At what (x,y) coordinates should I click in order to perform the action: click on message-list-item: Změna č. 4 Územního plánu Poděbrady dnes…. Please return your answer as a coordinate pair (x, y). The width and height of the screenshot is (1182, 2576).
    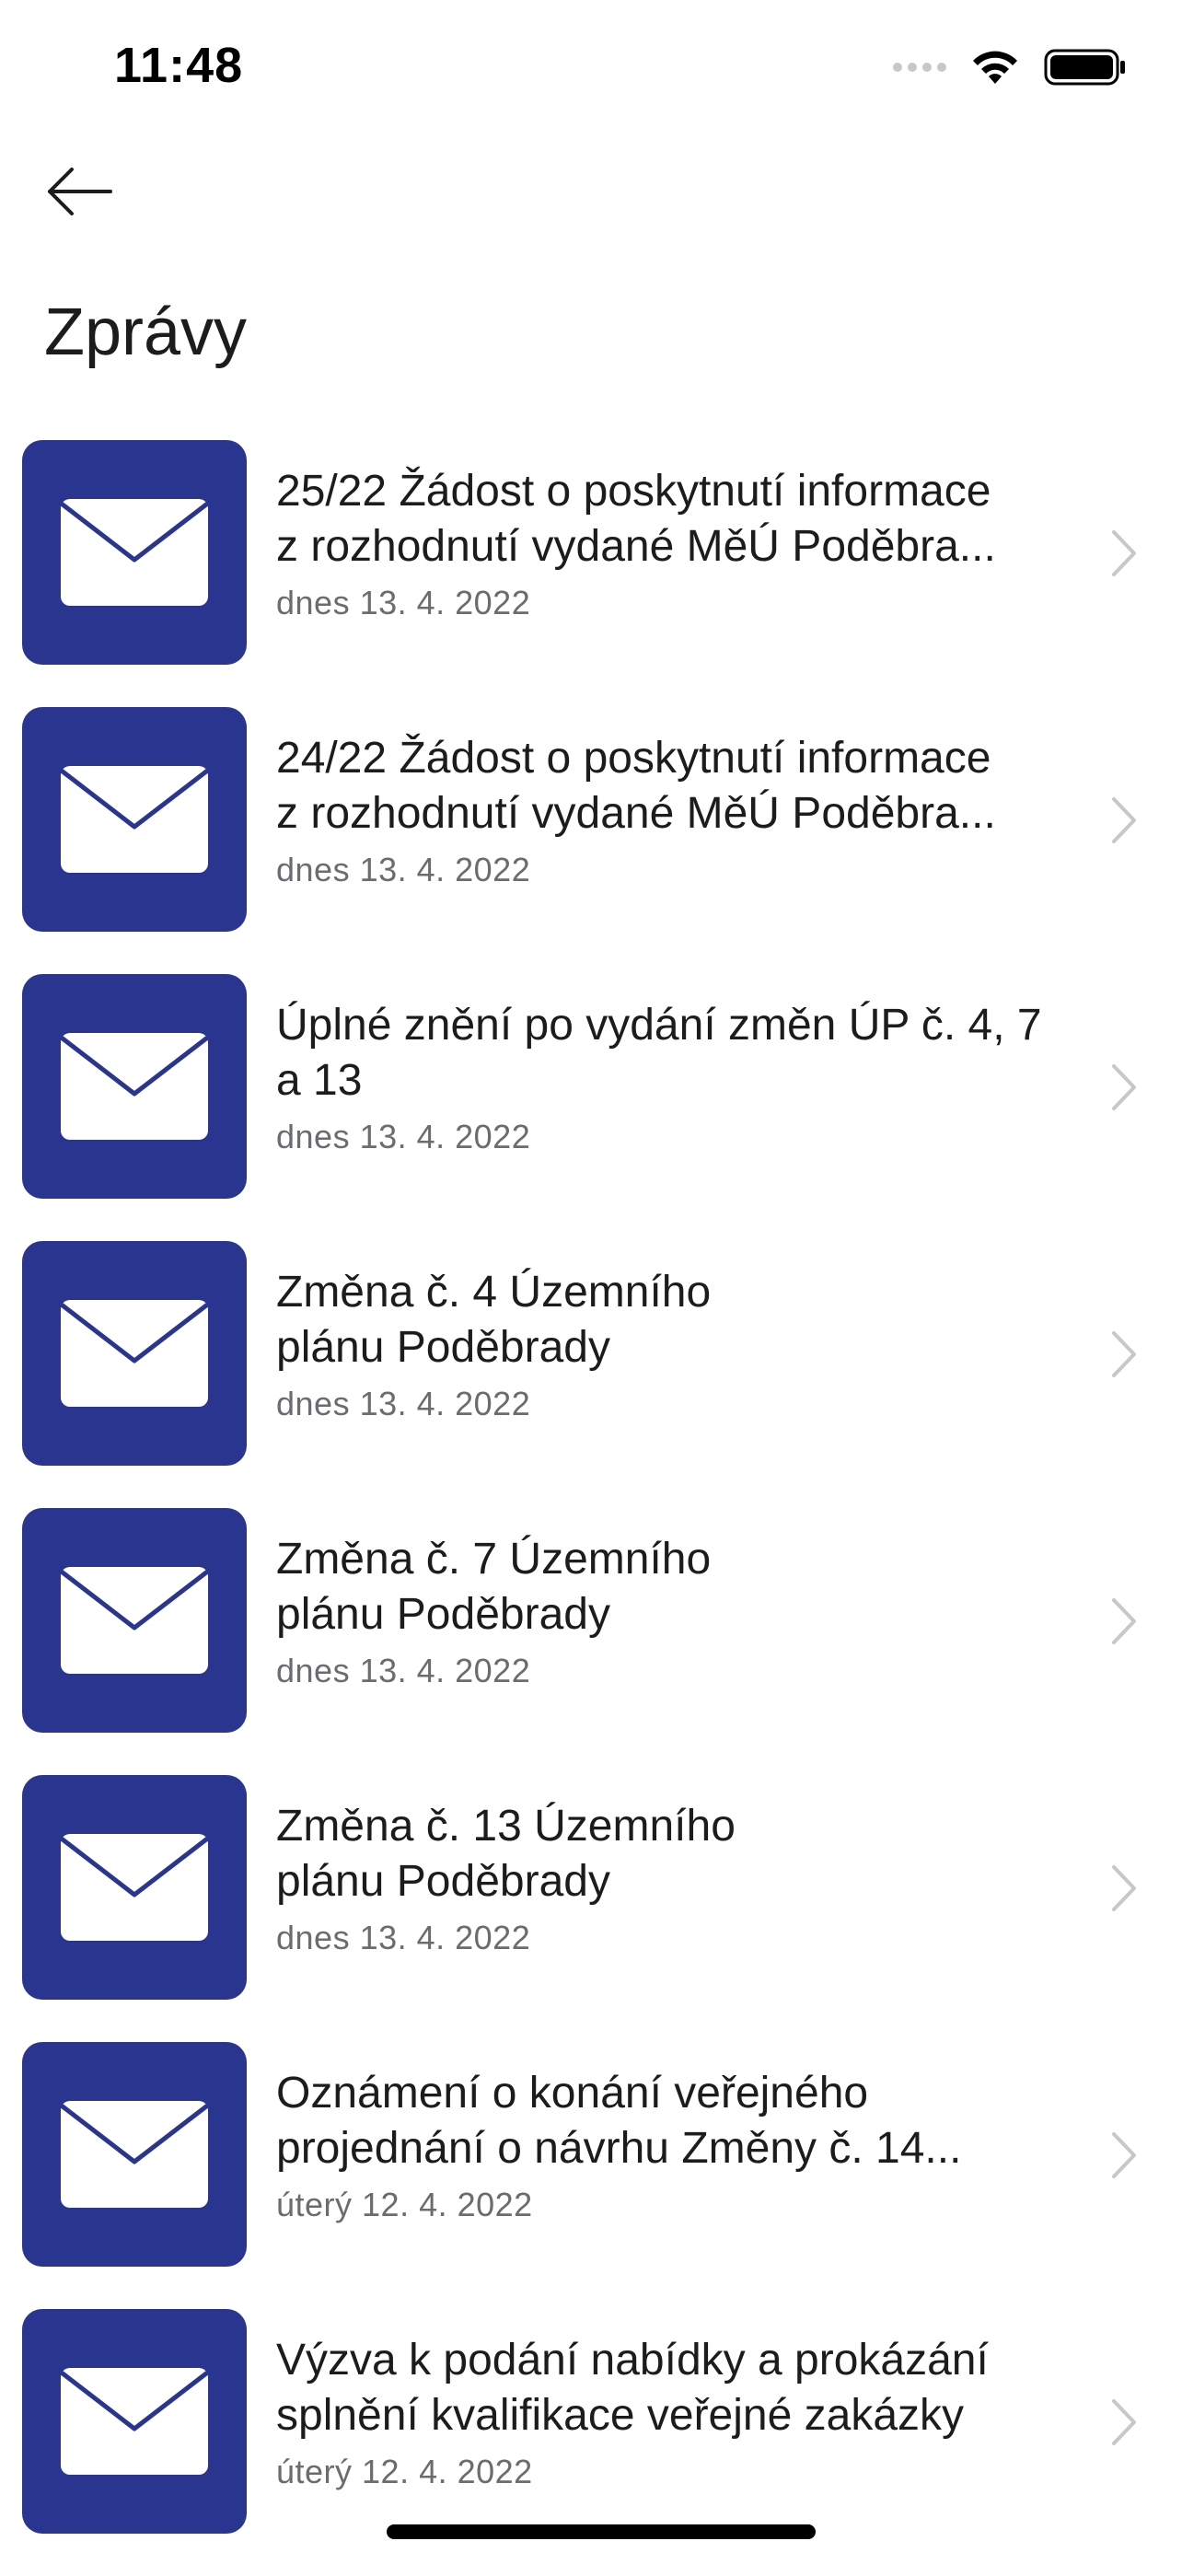
    Looking at the image, I should click on (591, 1374).